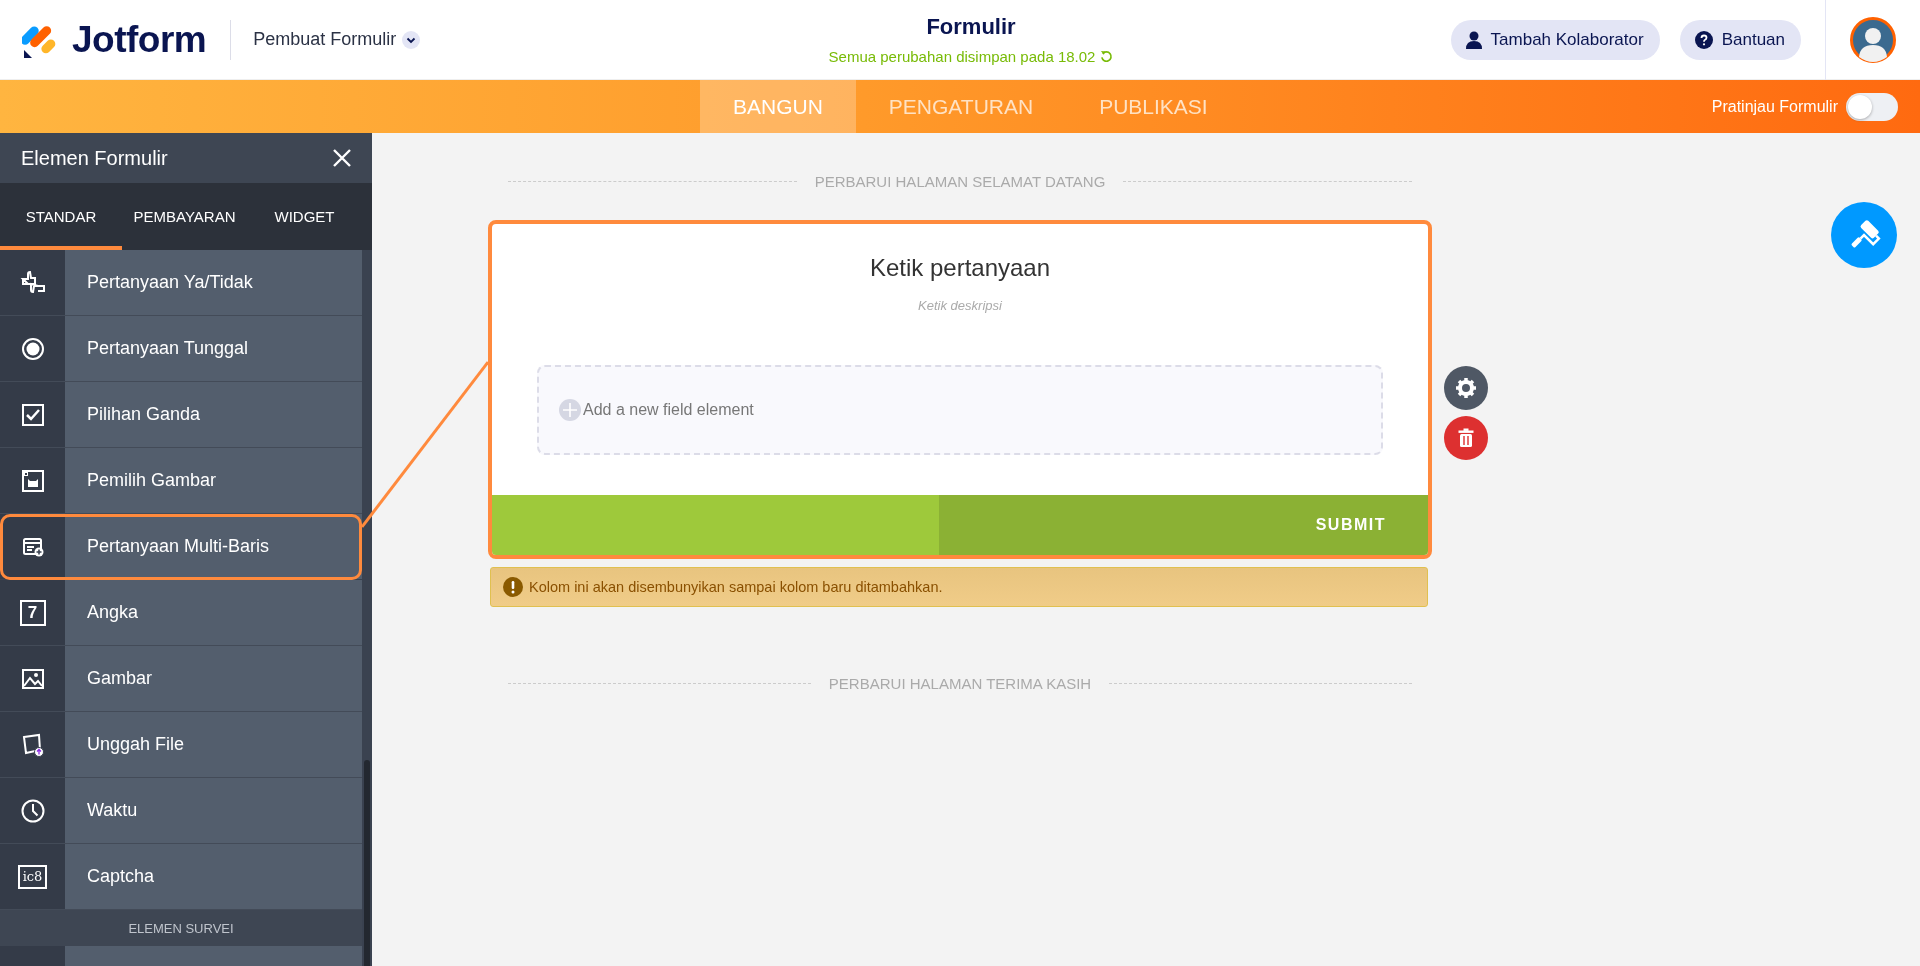 The height and width of the screenshot is (966, 1920). Describe the element at coordinates (736, 587) in the screenshot. I see `warning-text: Kolom ini akan disembunyikan sampai kolom baru ditambahkan.` at that location.